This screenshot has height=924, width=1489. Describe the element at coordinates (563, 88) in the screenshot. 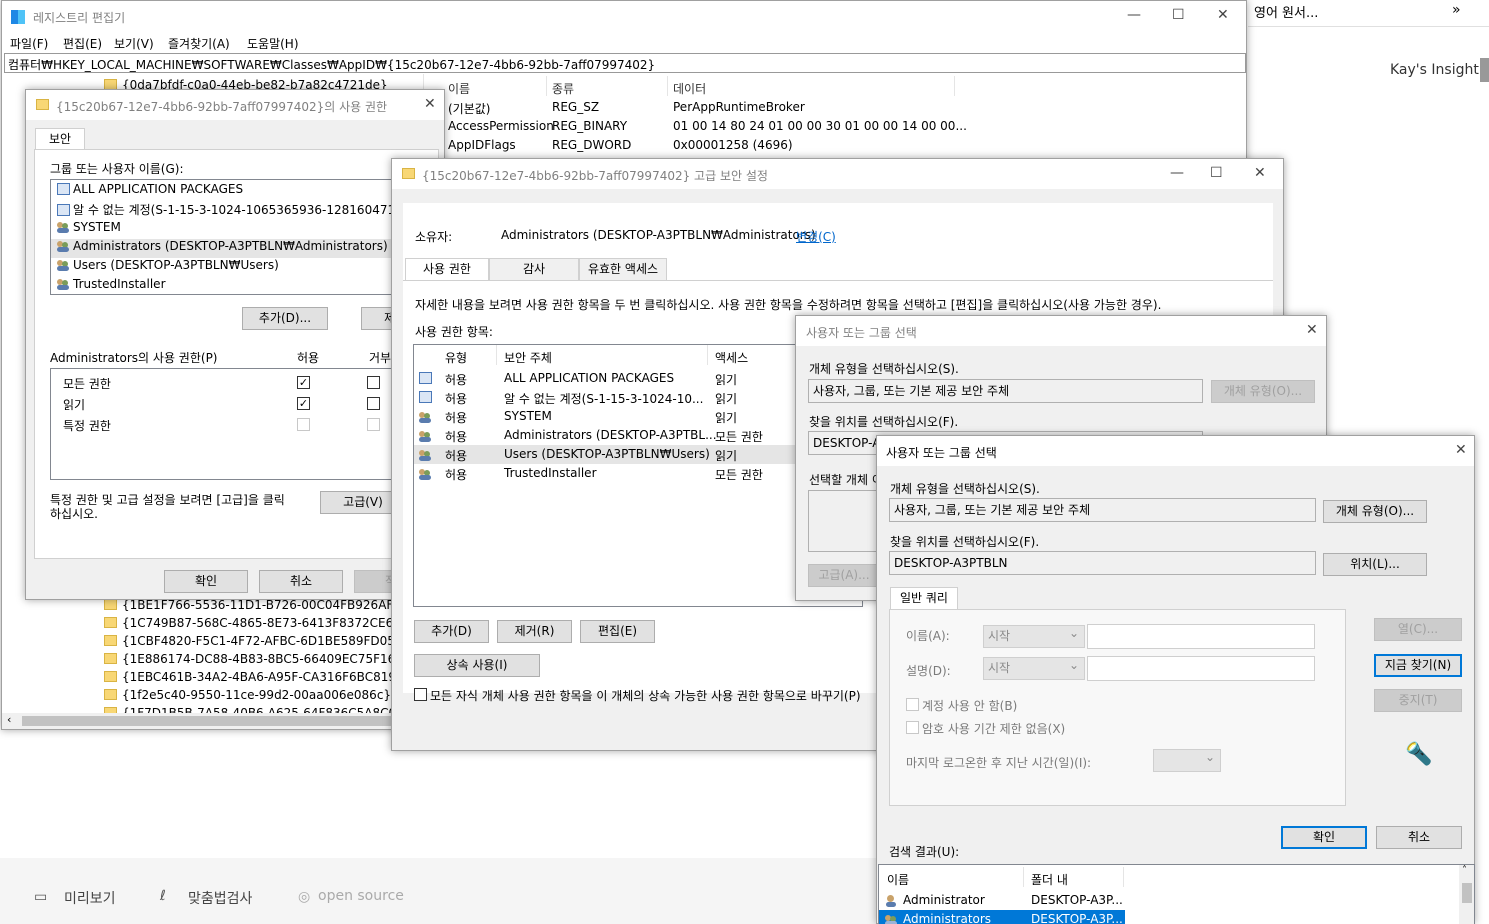

I see `col-header-type: 종류` at that location.